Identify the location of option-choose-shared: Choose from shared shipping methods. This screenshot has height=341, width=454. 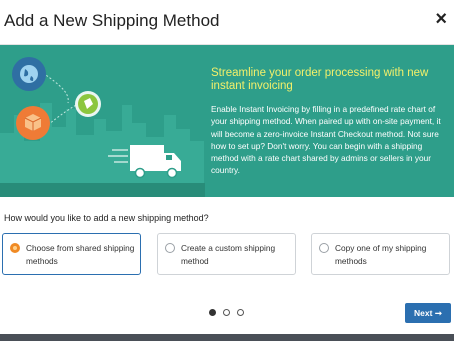
(71, 254).